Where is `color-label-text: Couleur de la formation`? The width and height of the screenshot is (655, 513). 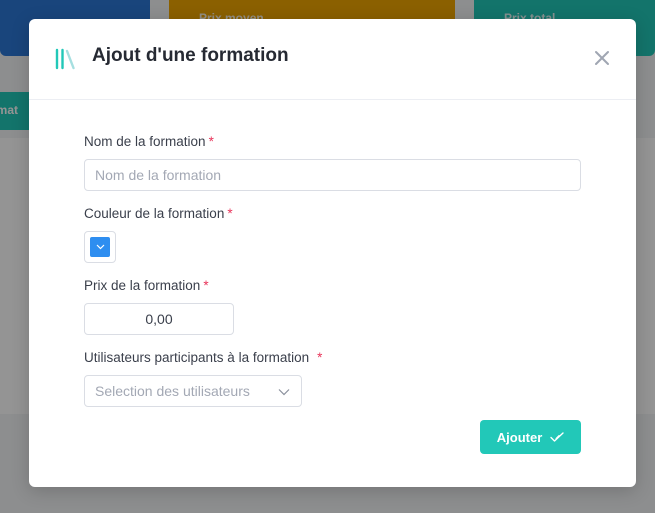 color-label-text: Couleur de la formation is located at coordinates (154, 213).